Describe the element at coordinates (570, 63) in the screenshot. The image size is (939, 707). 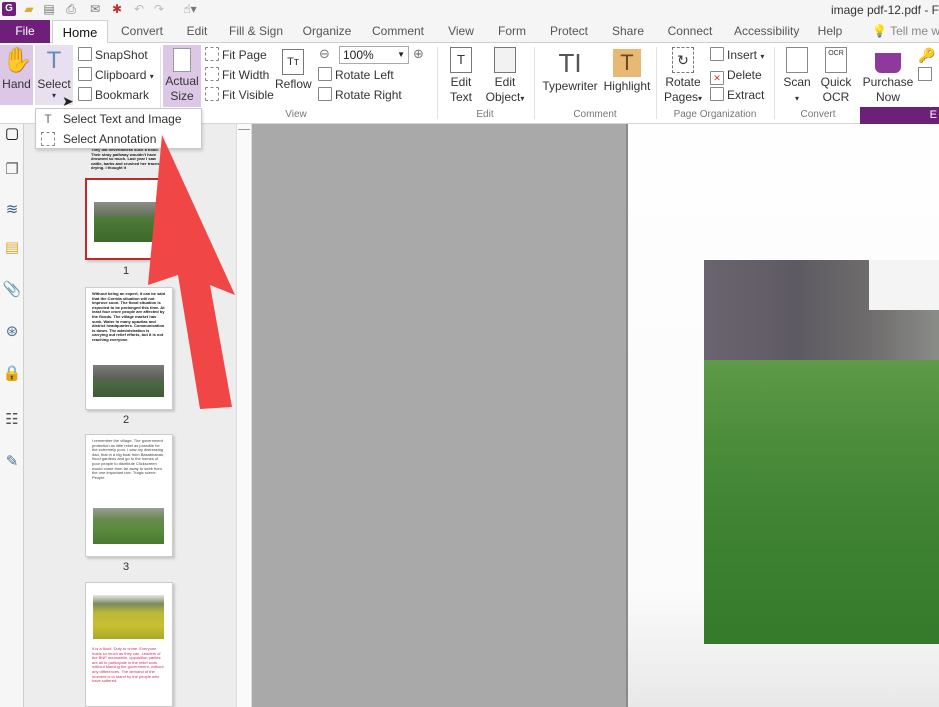
I see `typewriter-icon: TI` at that location.